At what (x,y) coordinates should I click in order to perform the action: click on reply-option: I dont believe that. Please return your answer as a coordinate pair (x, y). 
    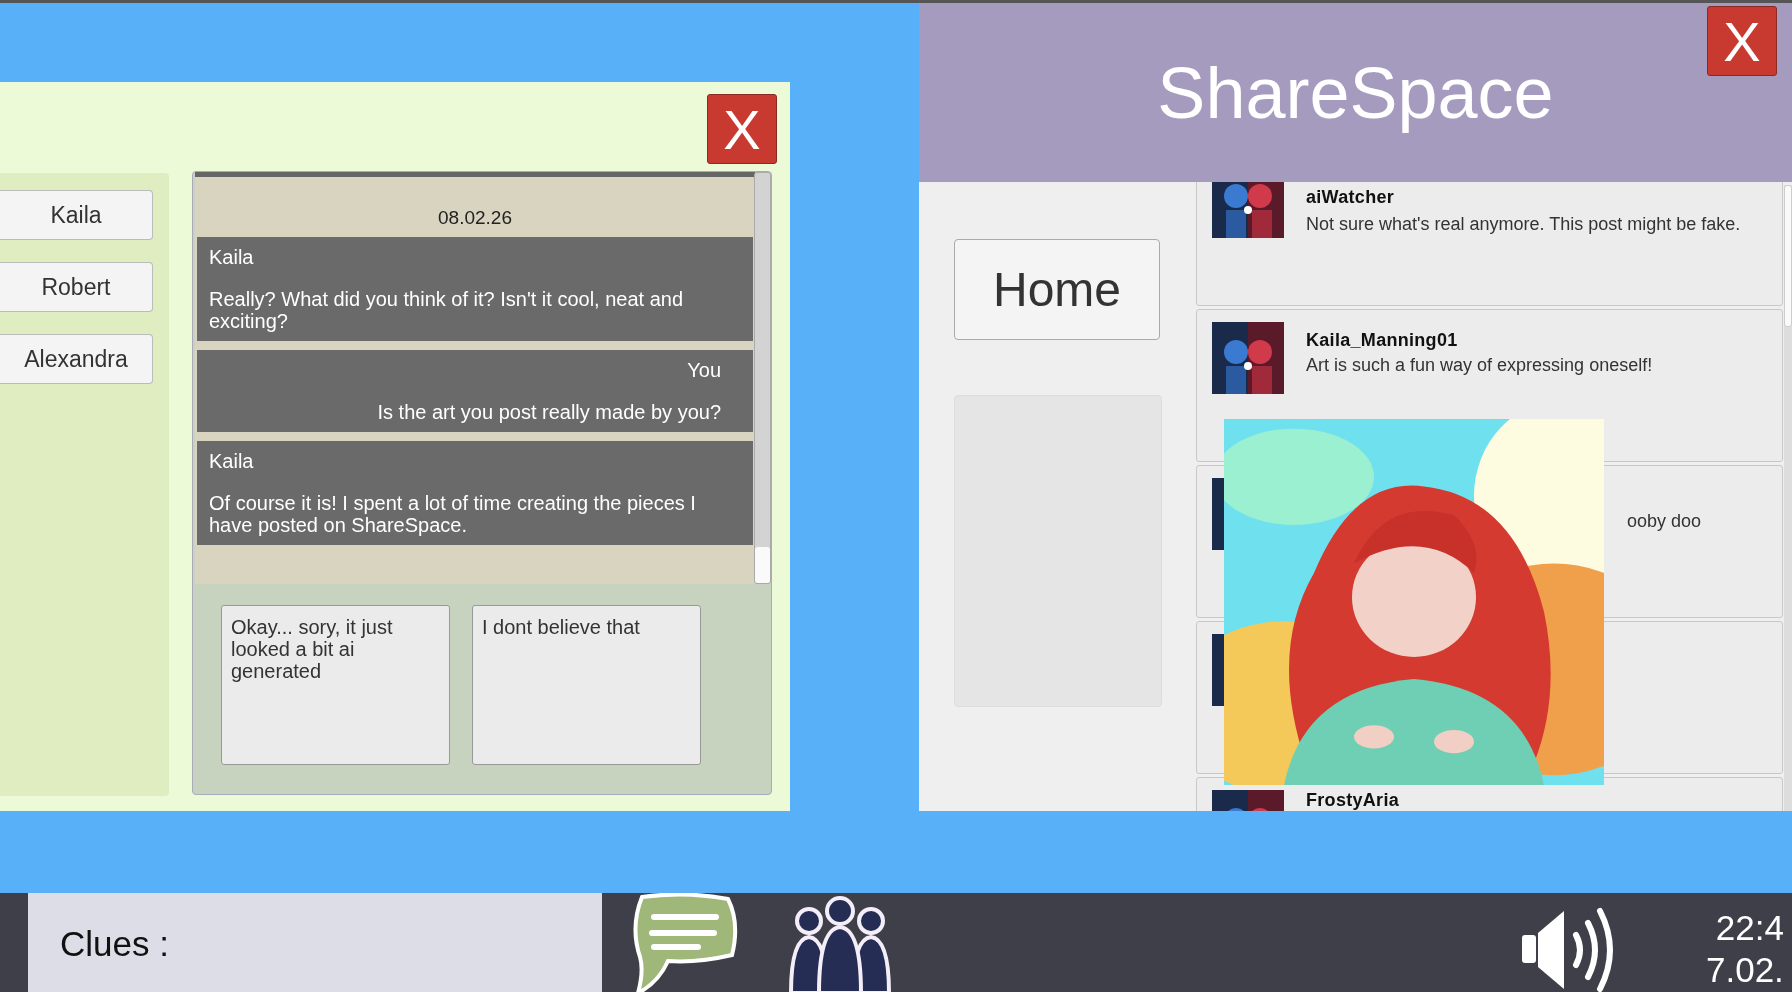
    Looking at the image, I should click on (586, 685).